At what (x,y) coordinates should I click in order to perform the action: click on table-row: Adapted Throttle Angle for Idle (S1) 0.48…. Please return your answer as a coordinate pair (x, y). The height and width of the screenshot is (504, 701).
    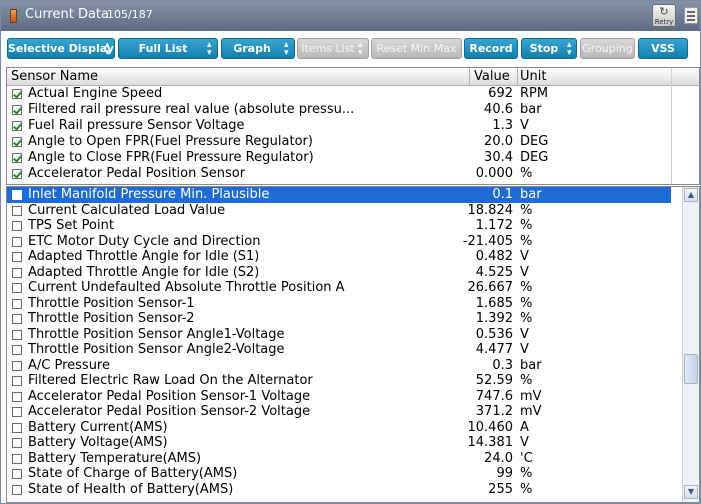
    Looking at the image, I should click on (339, 257).